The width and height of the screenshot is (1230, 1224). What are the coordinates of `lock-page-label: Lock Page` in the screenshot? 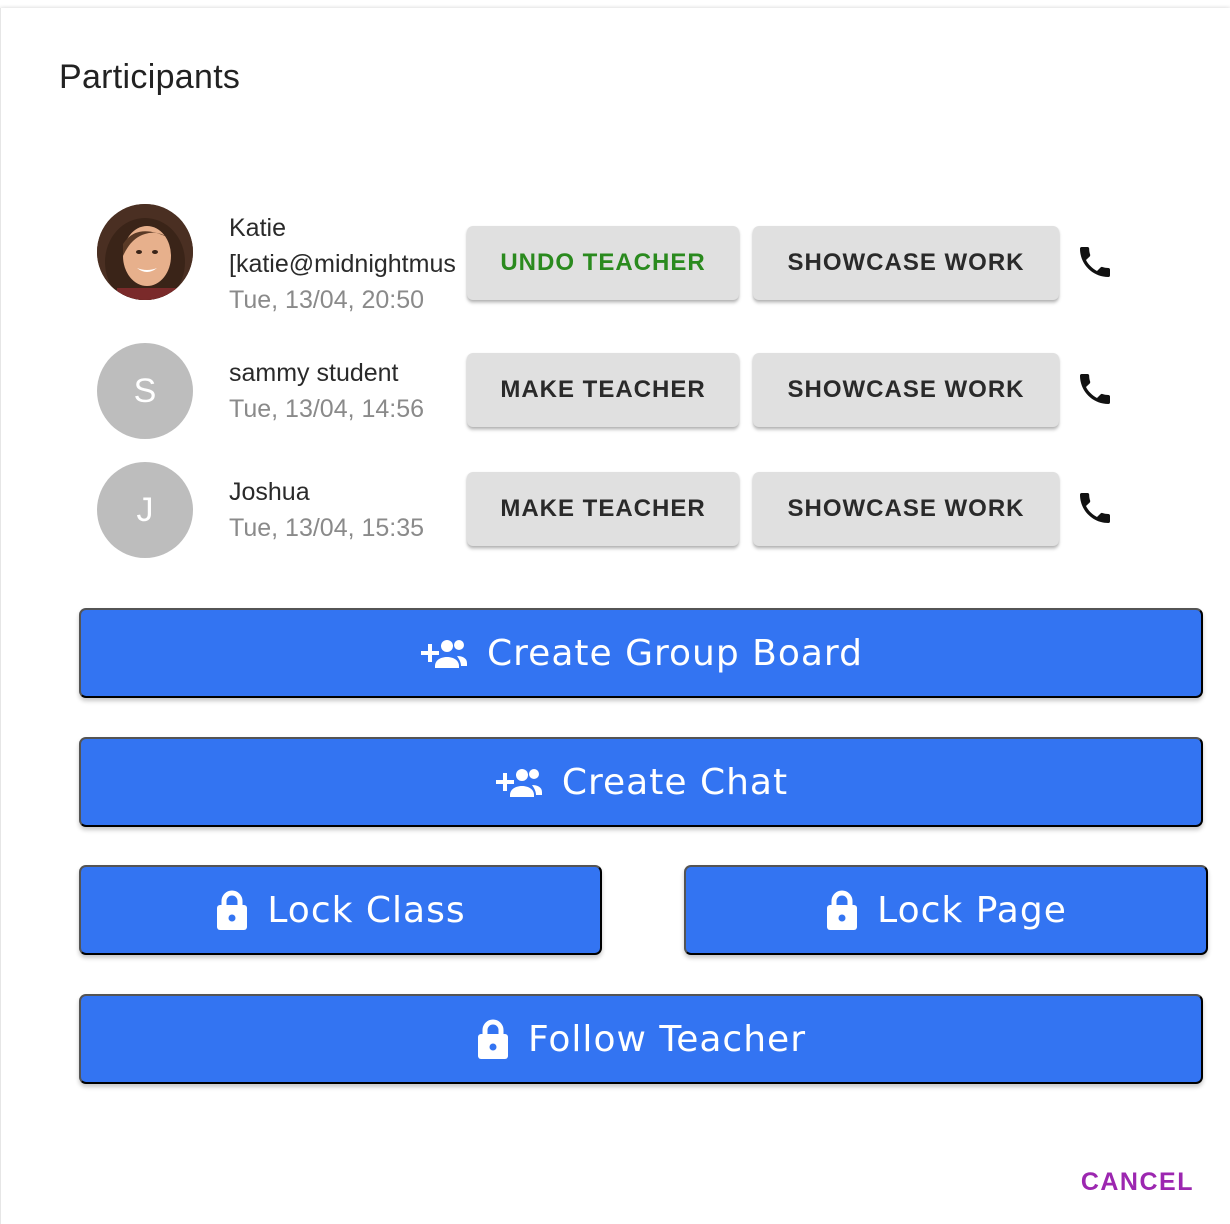 It's located at (972, 910).